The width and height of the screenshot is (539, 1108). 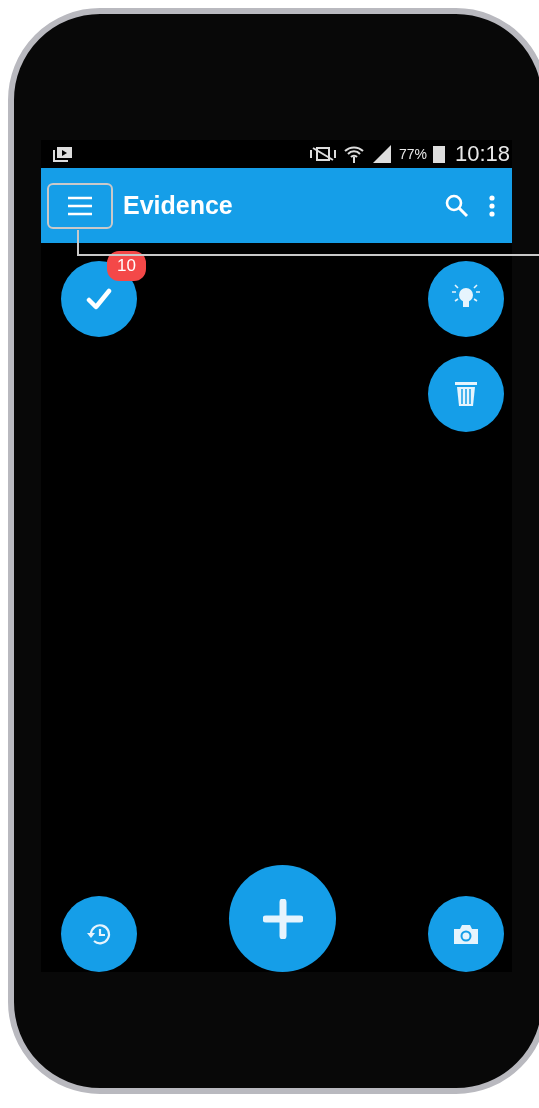 What do you see at coordinates (482, 154) in the screenshot?
I see `clock-time: 10:18` at bounding box center [482, 154].